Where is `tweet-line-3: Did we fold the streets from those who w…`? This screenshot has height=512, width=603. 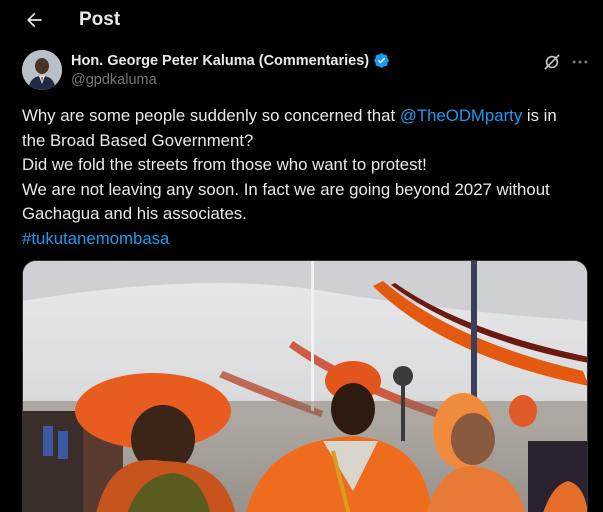 tweet-line-3: Did we fold the streets from those who w… is located at coordinates (224, 165).